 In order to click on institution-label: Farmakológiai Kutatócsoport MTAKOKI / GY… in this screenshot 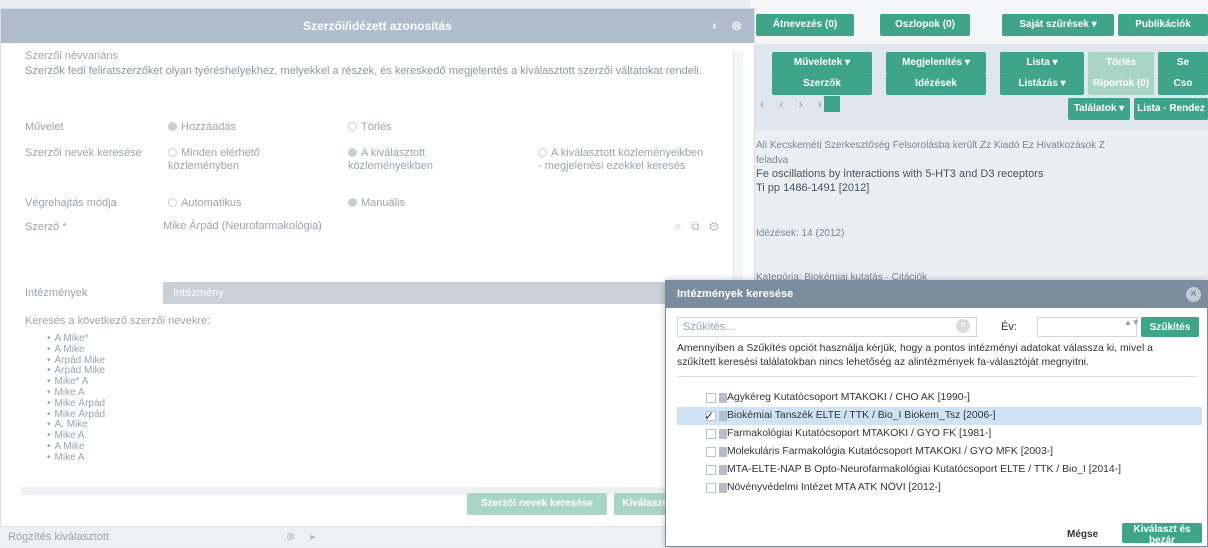, I will do `click(859, 433)`.